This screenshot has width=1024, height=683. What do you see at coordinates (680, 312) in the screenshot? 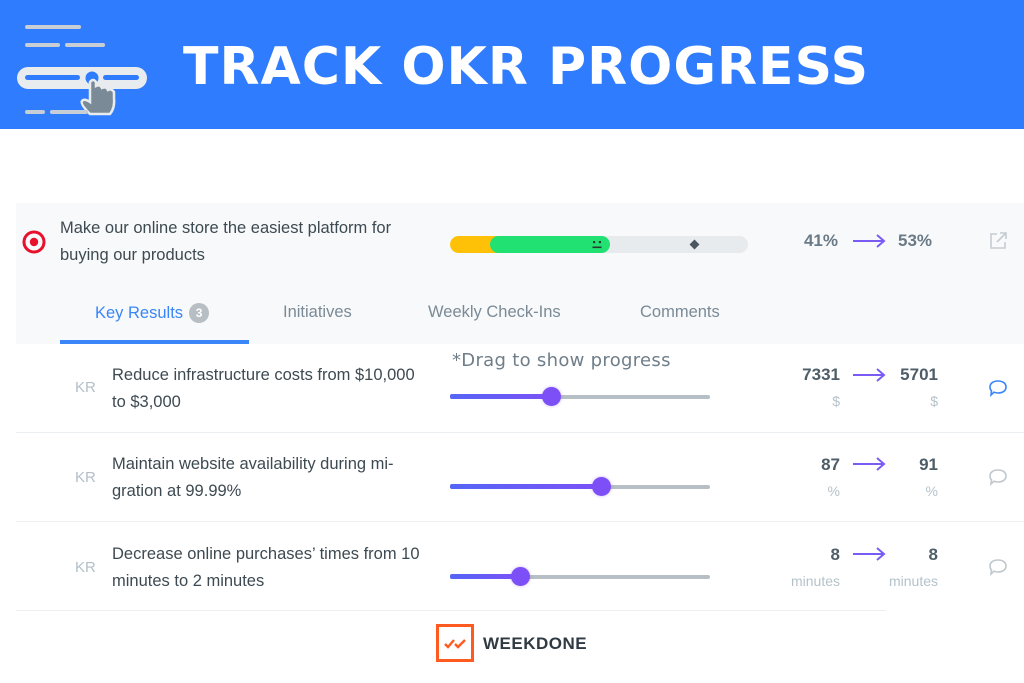
I see `tab-comments: Comments` at bounding box center [680, 312].